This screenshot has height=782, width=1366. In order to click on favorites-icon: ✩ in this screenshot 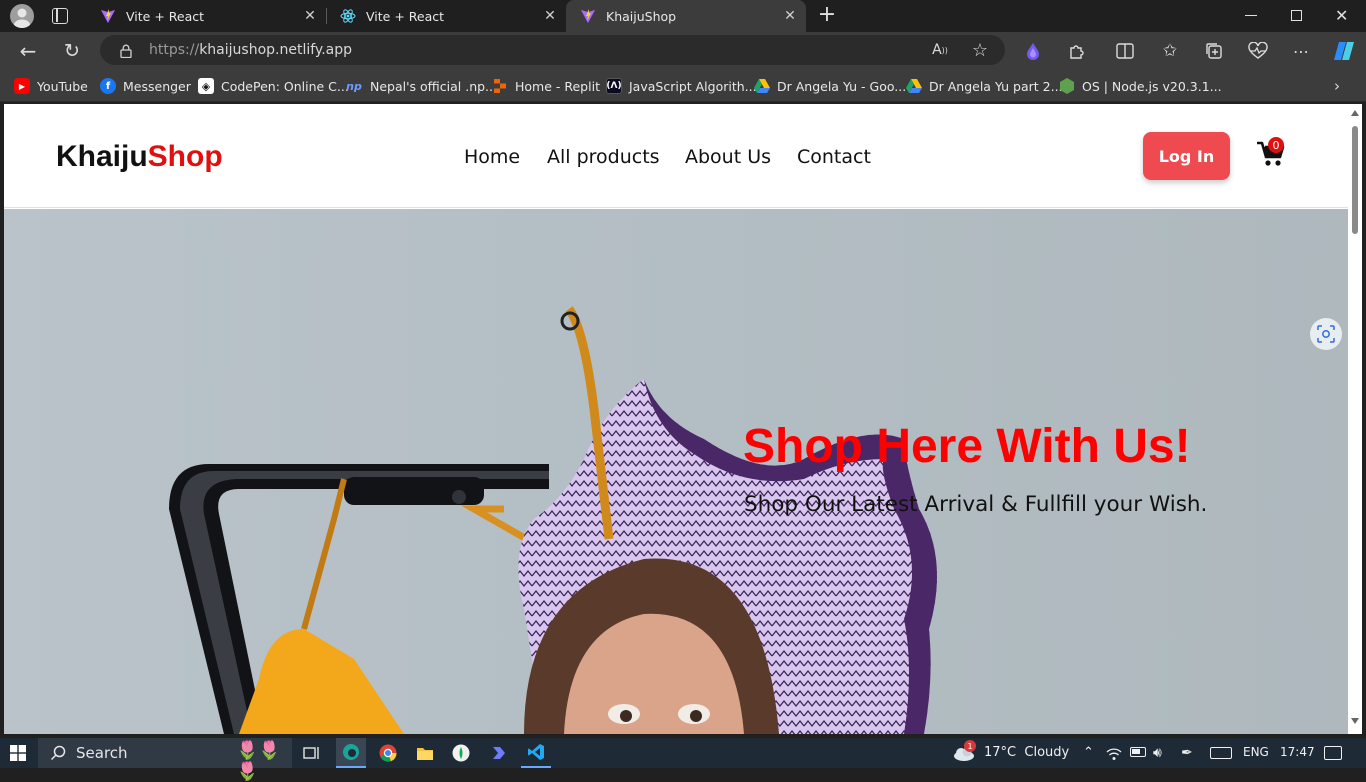, I will do `click(1170, 51)`.